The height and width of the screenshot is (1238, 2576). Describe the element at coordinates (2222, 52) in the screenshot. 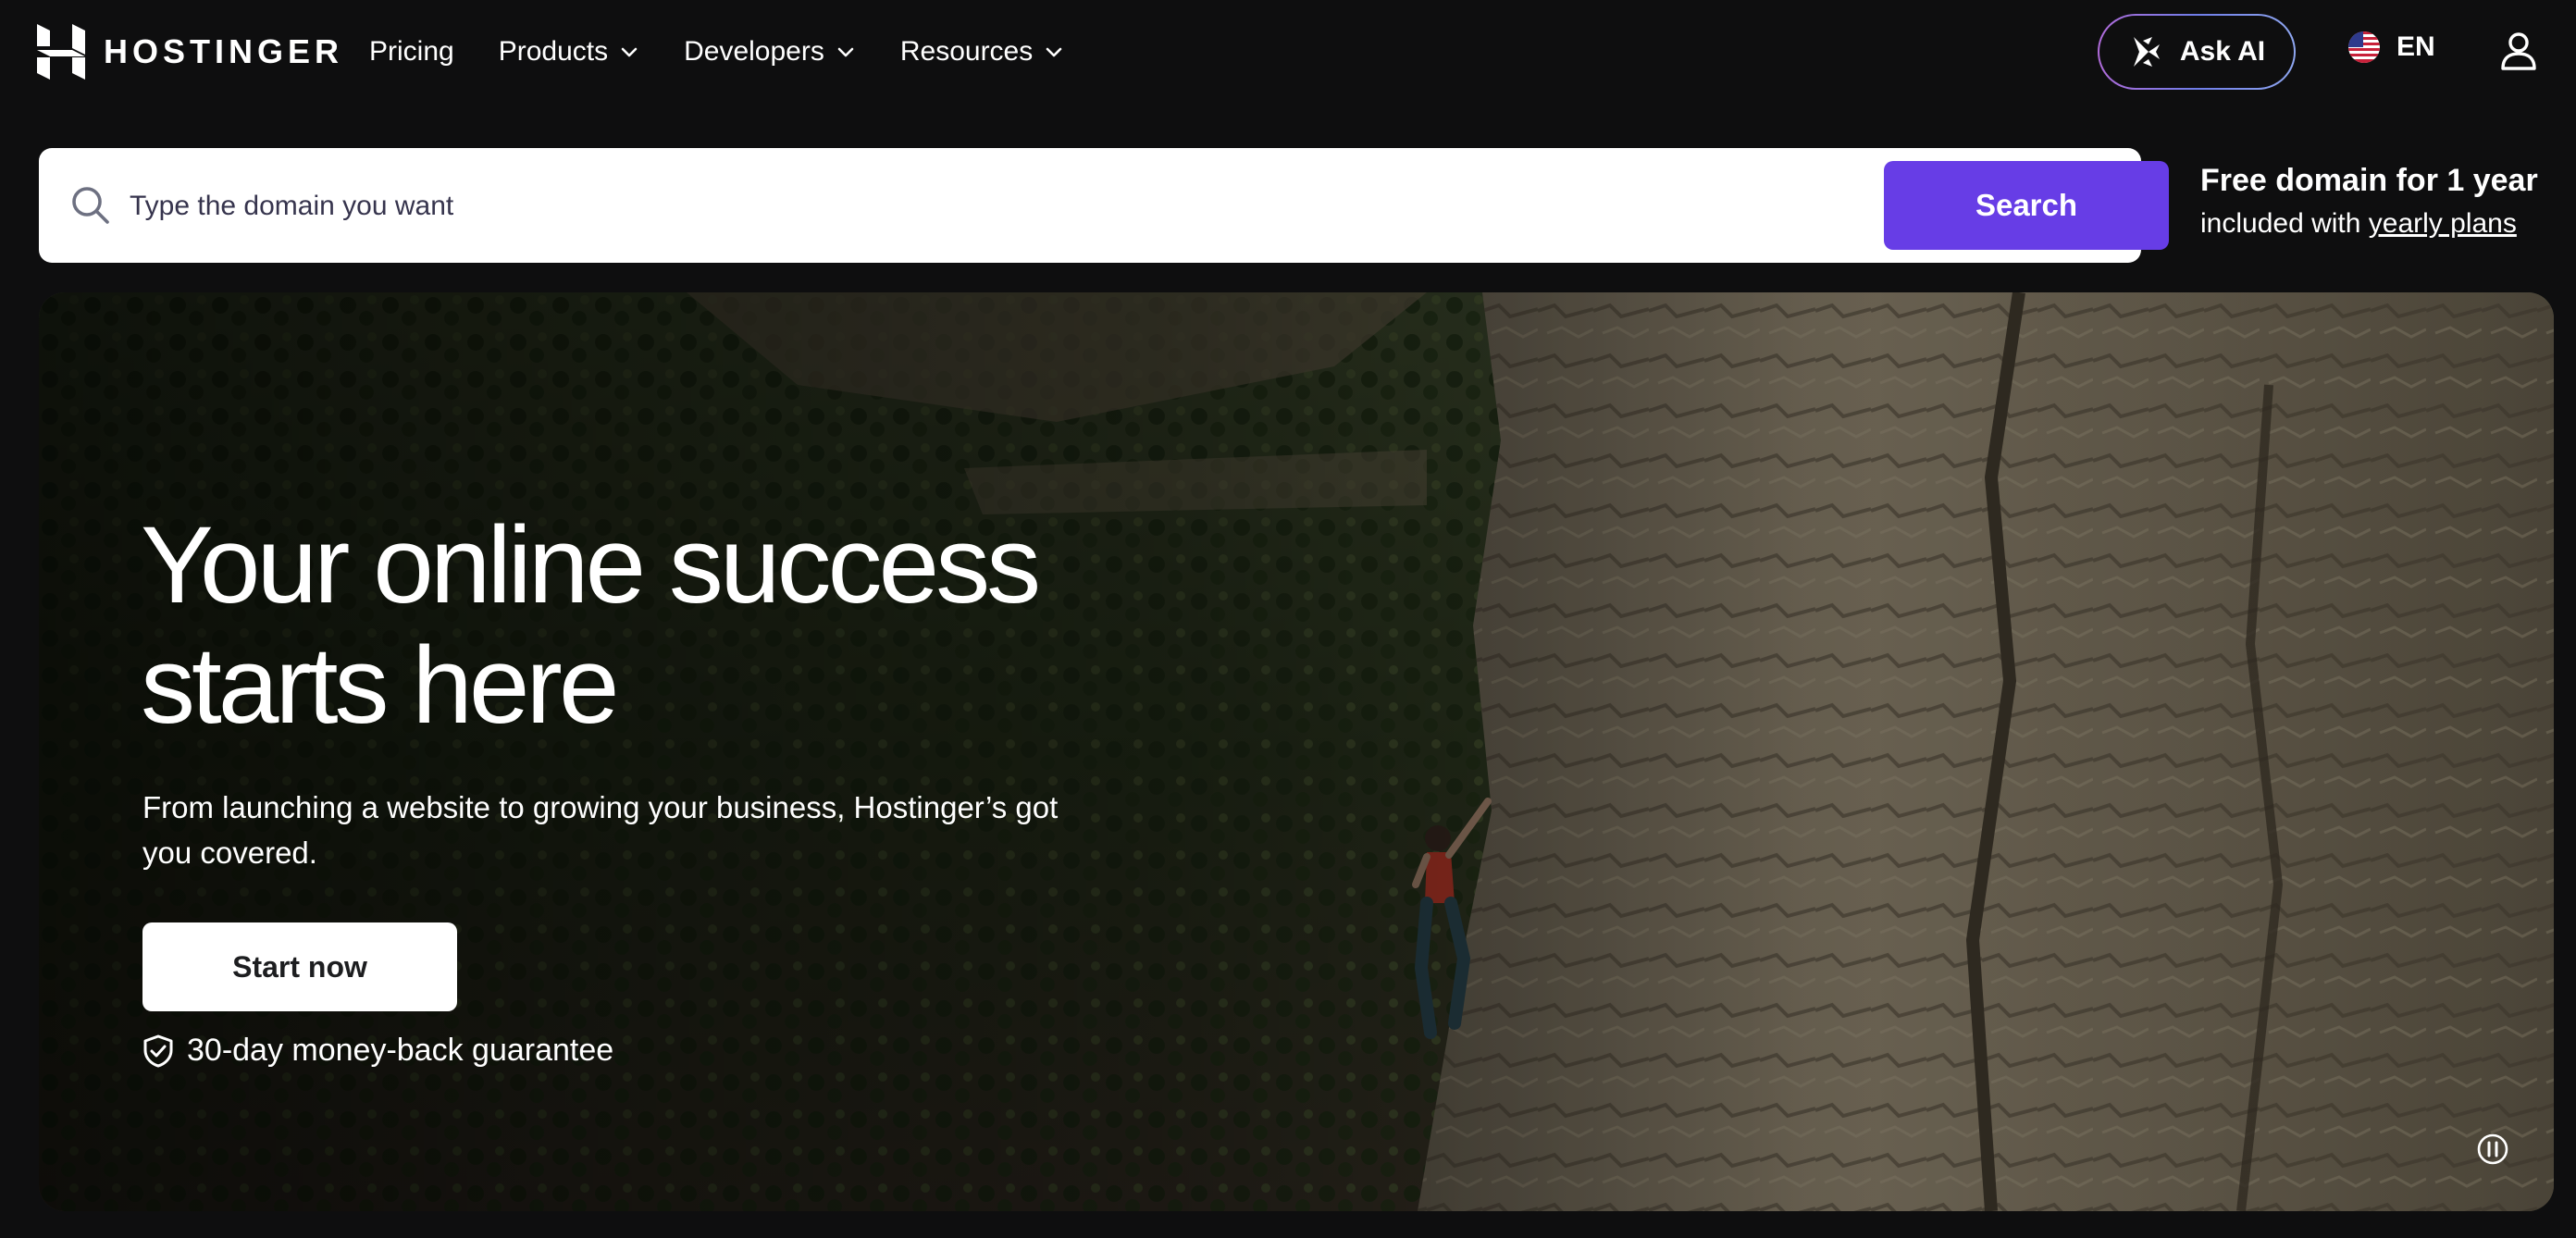

I see `ask-ai-label: Ask AI` at that location.